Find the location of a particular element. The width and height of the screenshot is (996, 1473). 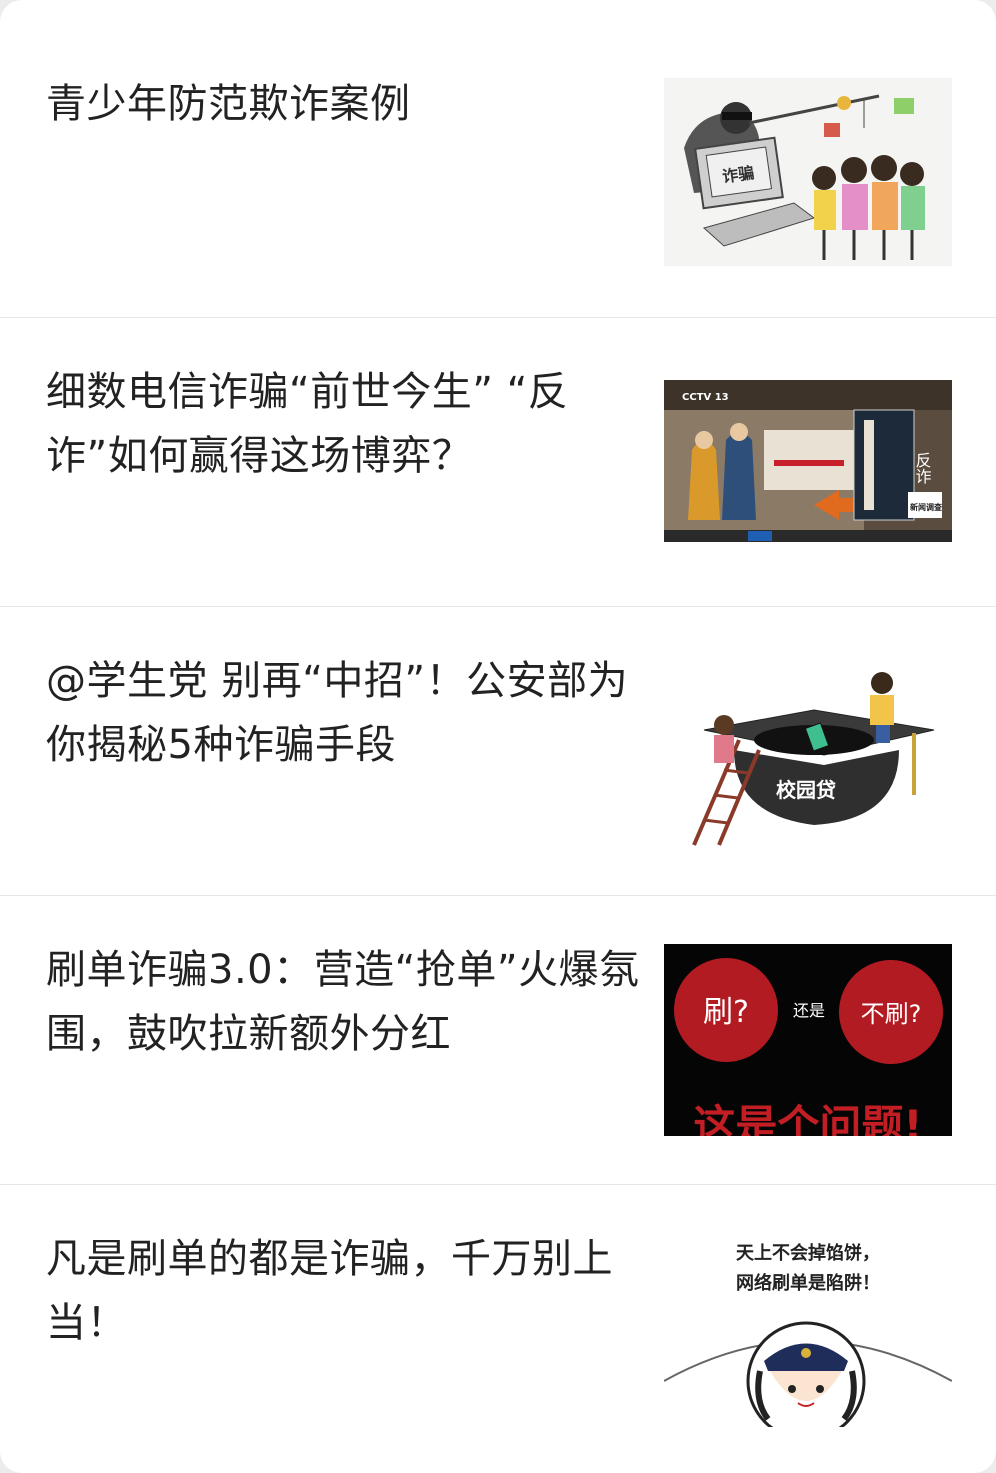

shuadan-question-graphic-icon: 刷? 还是 不刷? 这是个问题! is located at coordinates (808, 1040).